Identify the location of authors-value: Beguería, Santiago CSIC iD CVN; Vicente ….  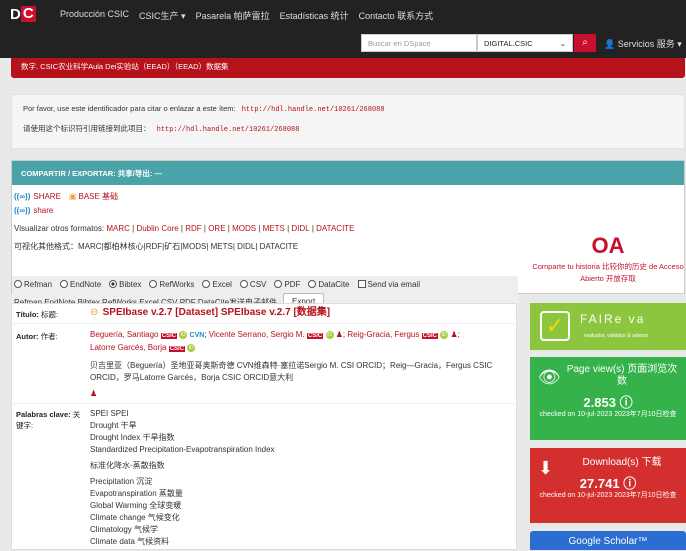
(301, 364).